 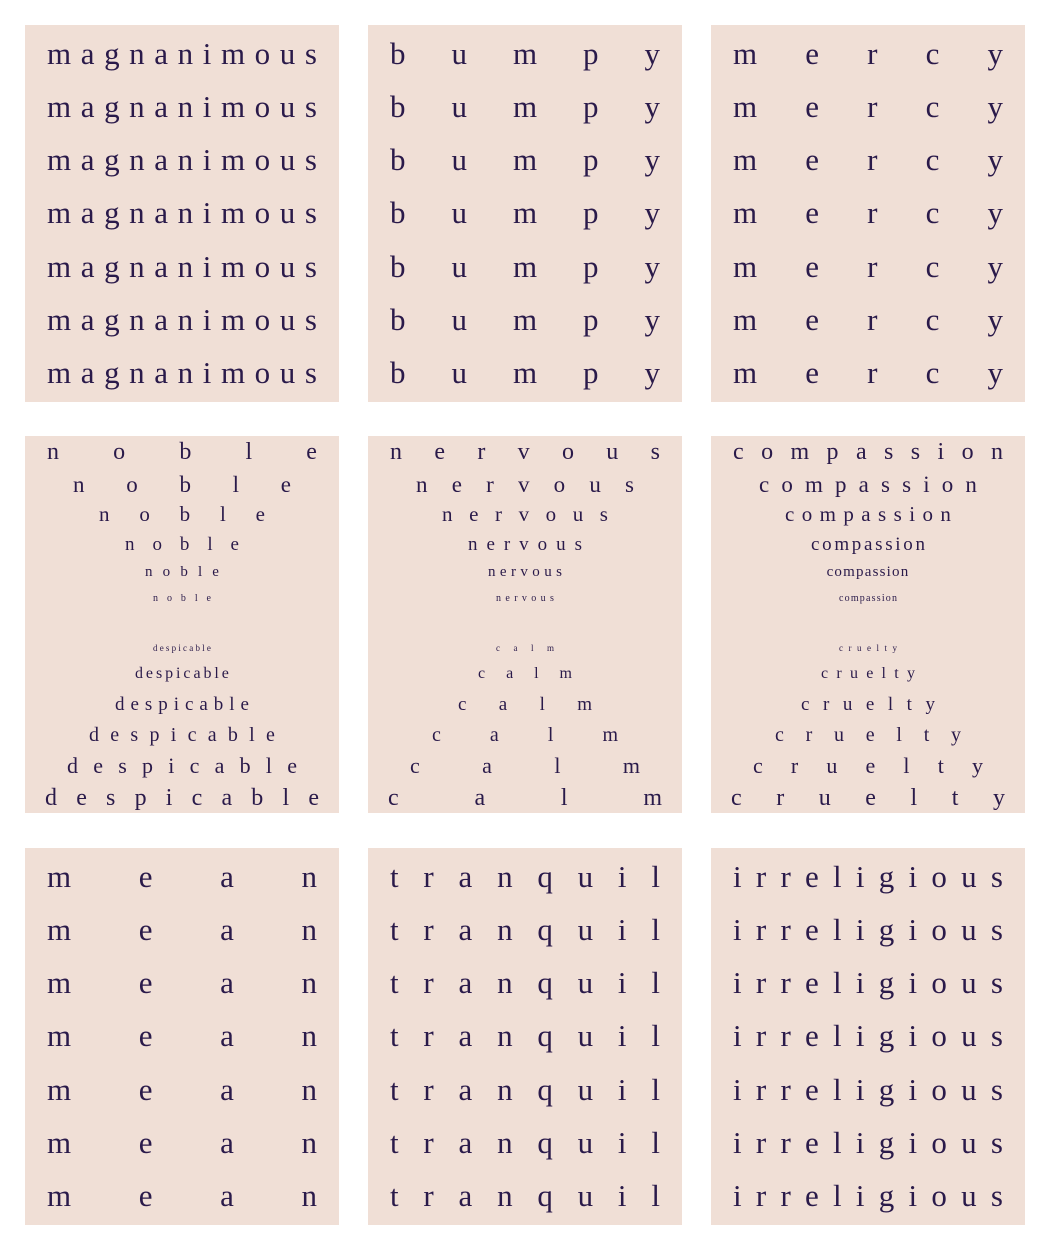 I want to click on letter: q, so click(x=545, y=983).